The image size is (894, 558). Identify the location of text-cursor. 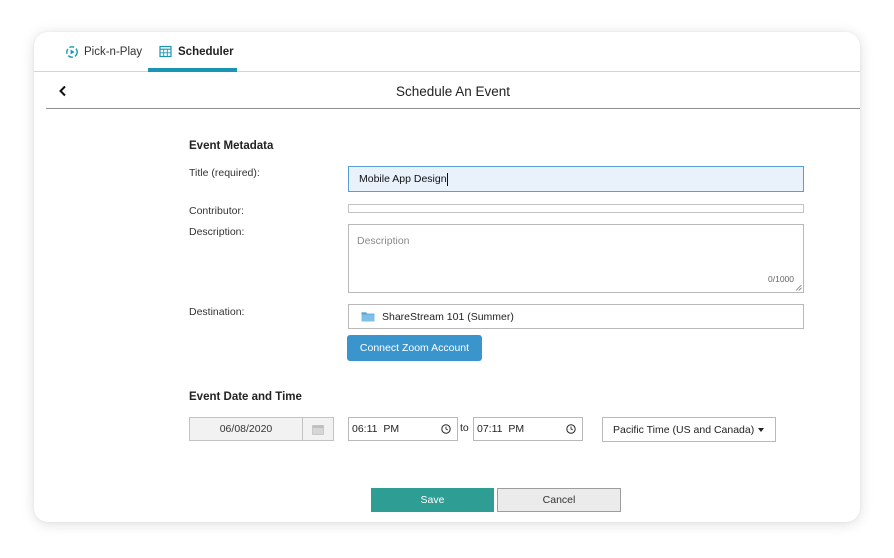
(447, 179).